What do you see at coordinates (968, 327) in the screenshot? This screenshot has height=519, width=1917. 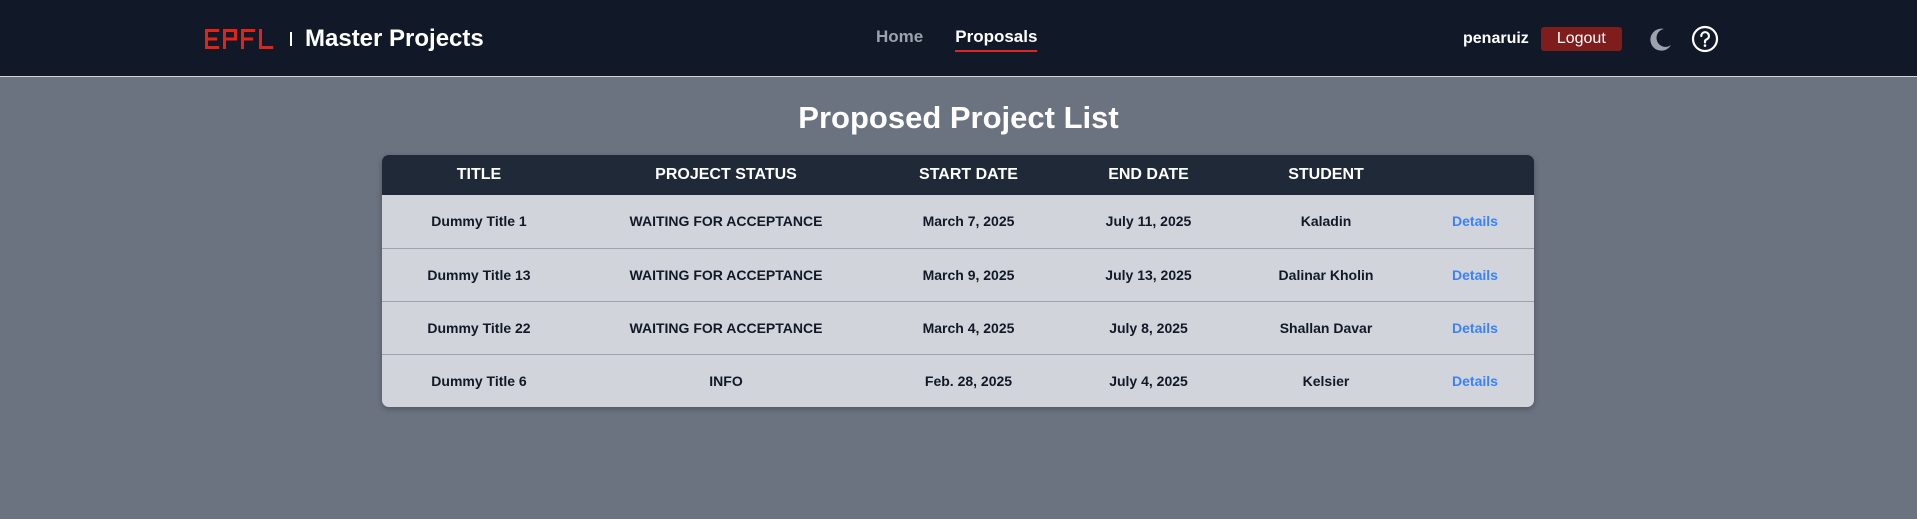 I see `cell-start-date: March 4, 2025` at bounding box center [968, 327].